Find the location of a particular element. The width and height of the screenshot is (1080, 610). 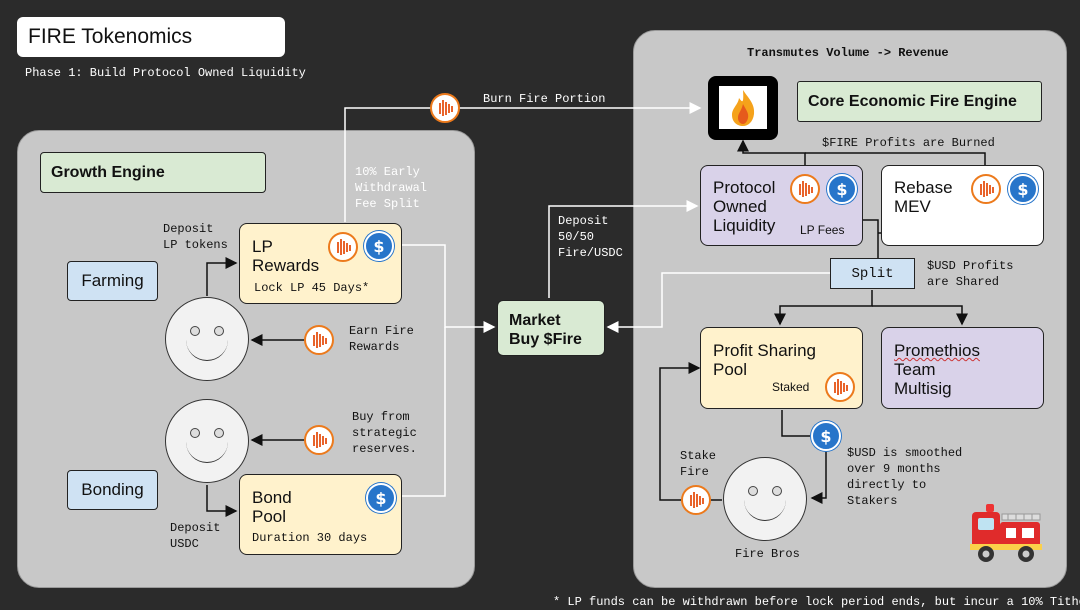

market-buy-line-1: Market is located at coordinates (535, 320).